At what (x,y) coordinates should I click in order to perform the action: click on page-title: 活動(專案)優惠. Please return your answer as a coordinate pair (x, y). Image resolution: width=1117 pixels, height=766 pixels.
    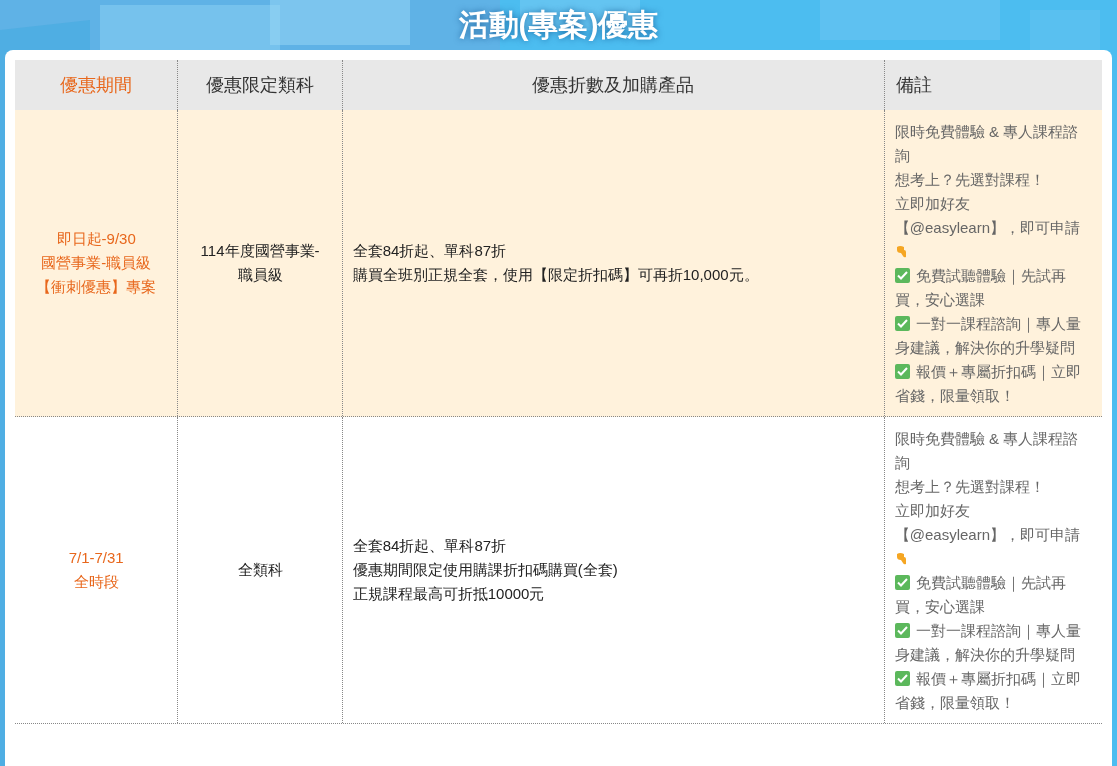
    Looking at the image, I should click on (558, 25).